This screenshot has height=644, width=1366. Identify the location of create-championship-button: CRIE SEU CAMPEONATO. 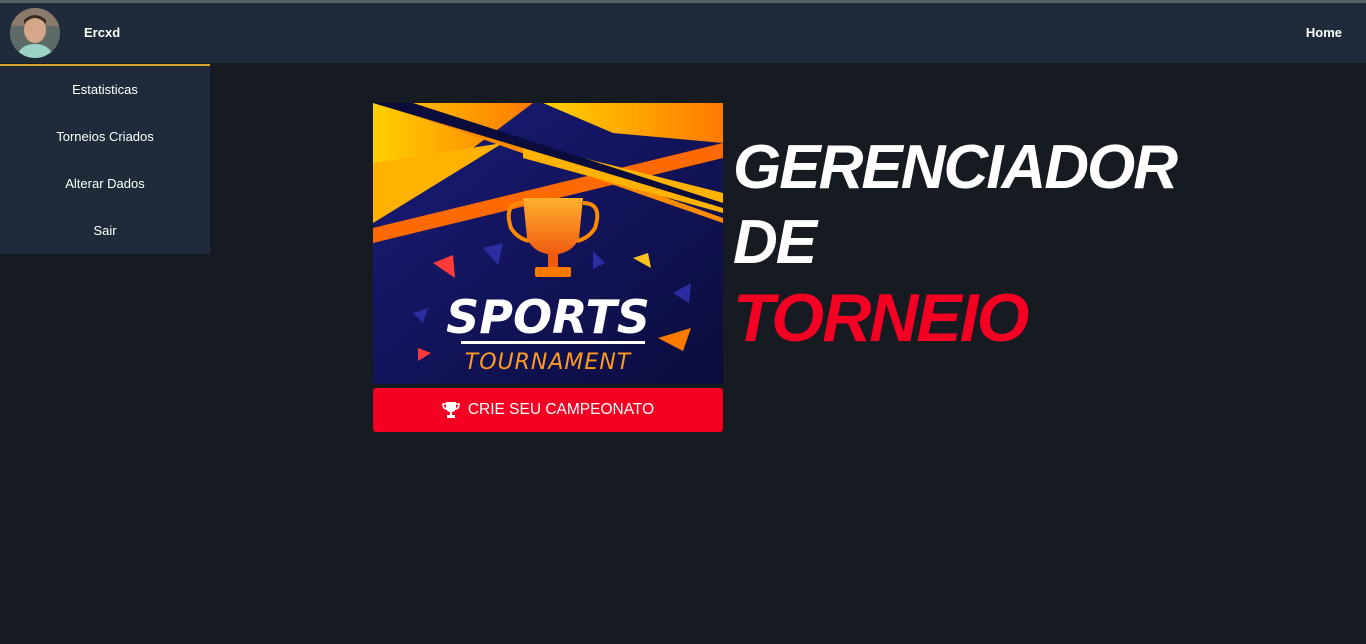
(548, 410).